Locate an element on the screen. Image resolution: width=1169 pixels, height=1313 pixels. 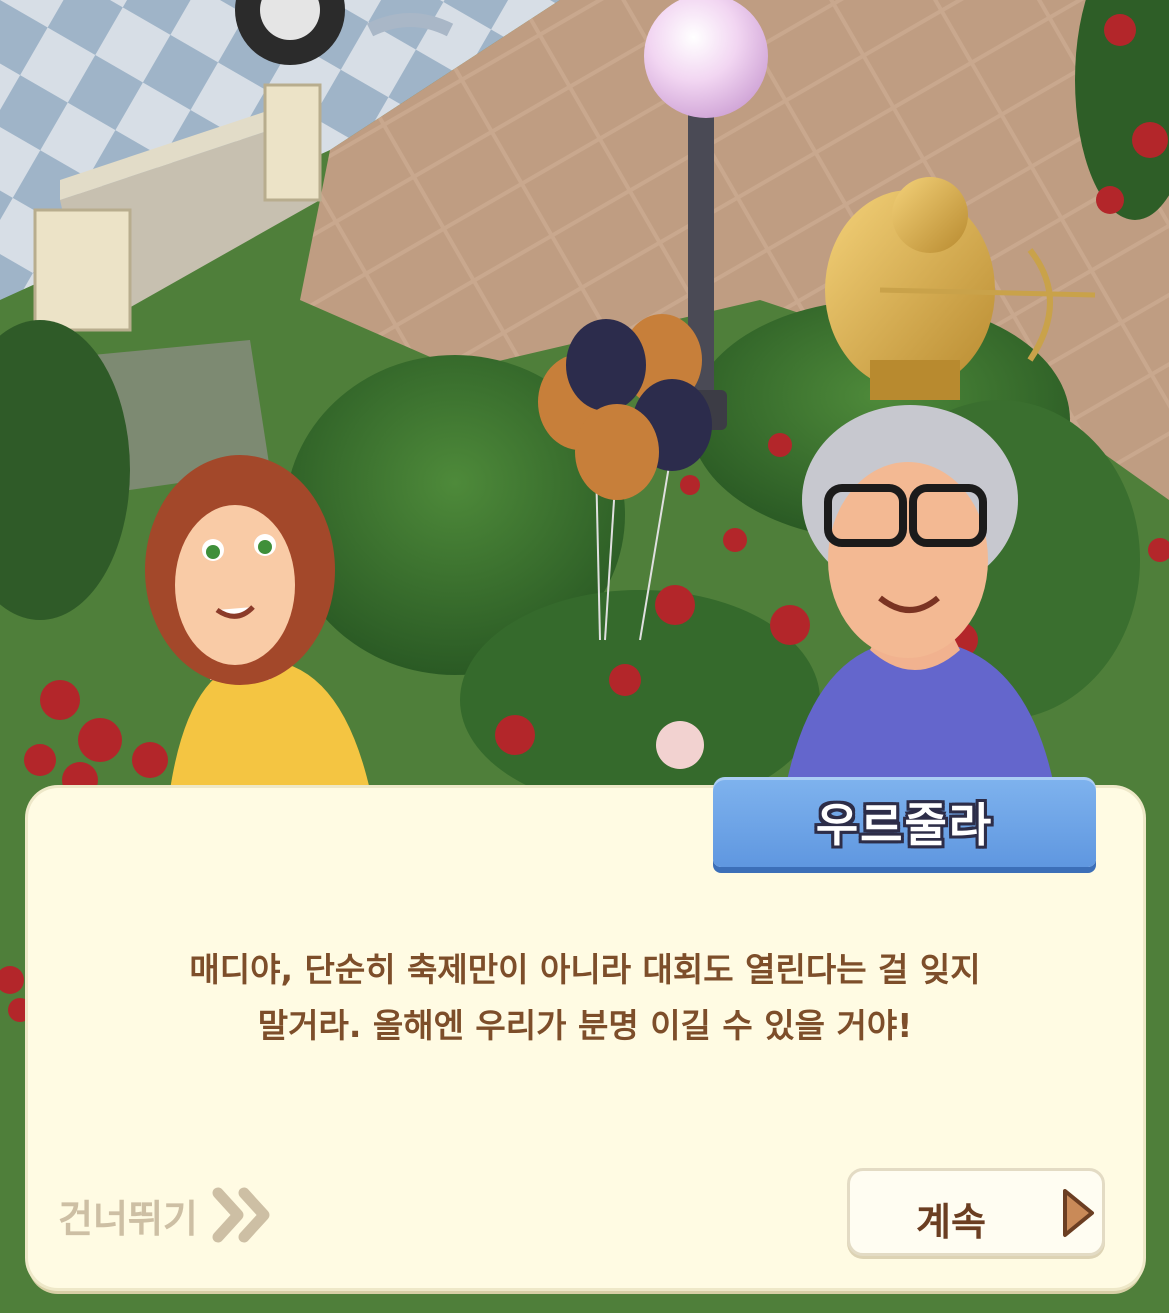
speaker-name-tag: 우르줄라 is located at coordinates (904, 822).